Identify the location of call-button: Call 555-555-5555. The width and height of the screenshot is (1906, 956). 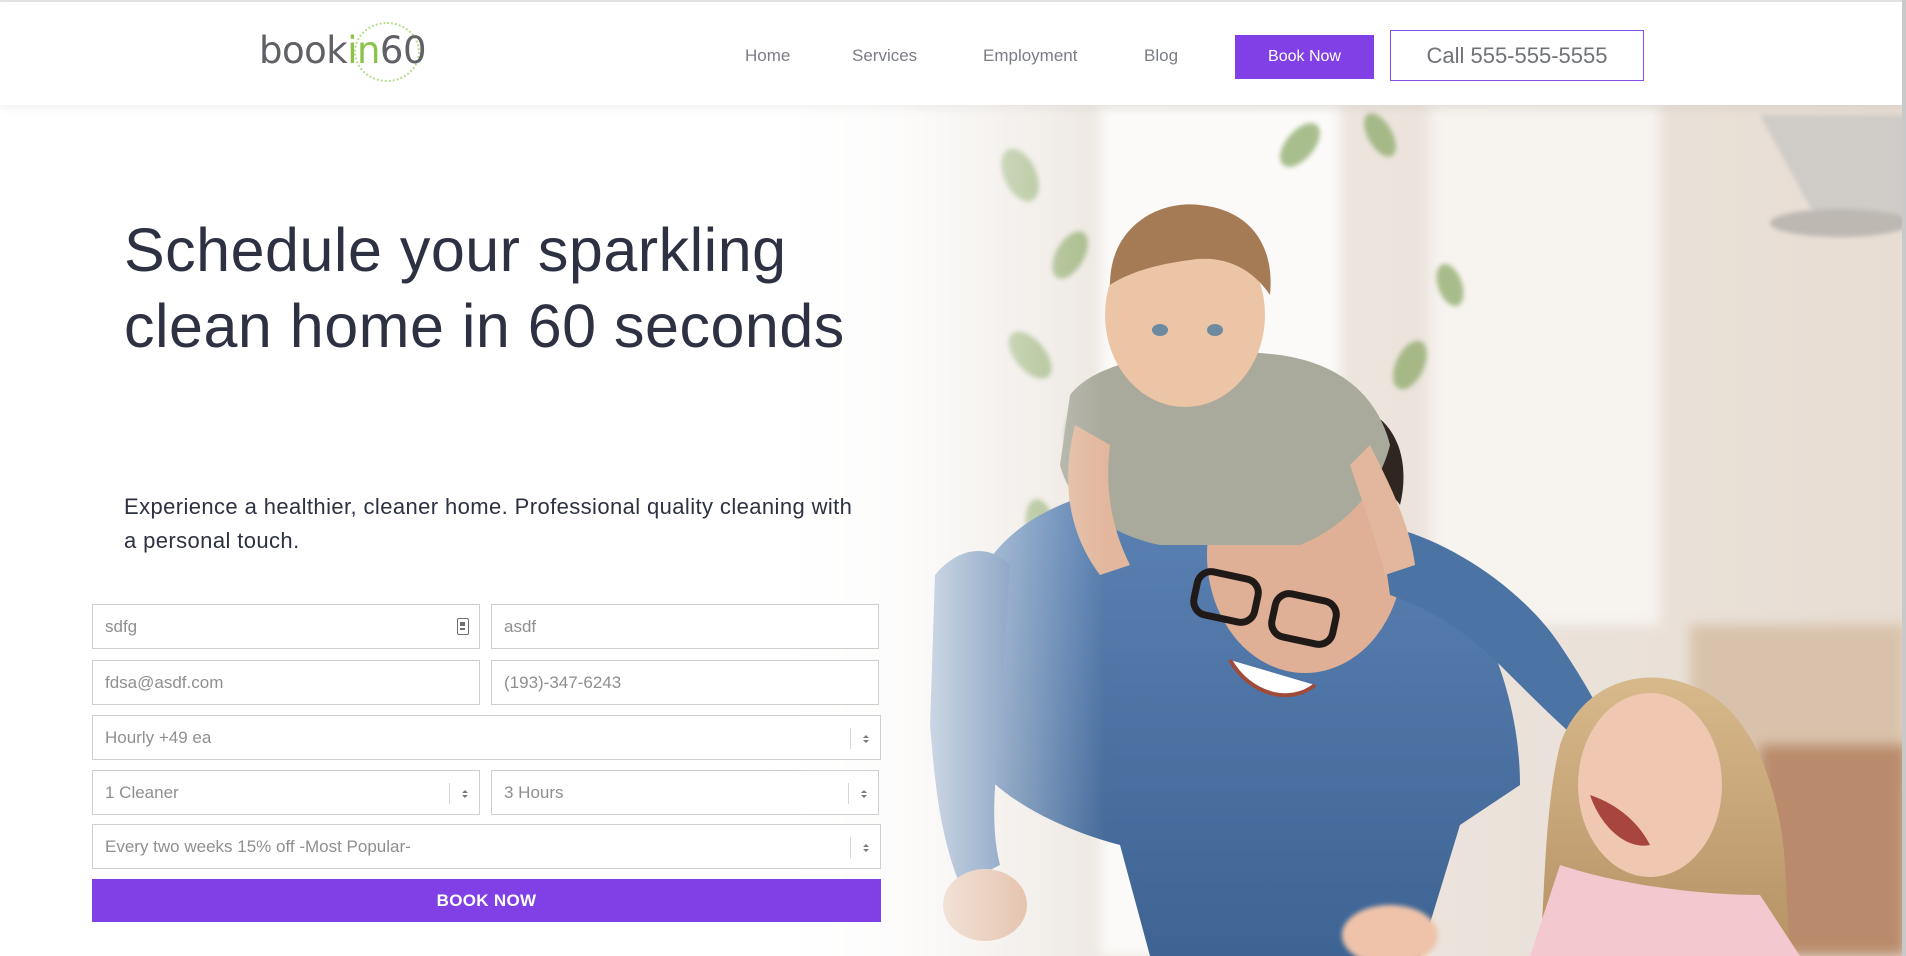
(1517, 55).